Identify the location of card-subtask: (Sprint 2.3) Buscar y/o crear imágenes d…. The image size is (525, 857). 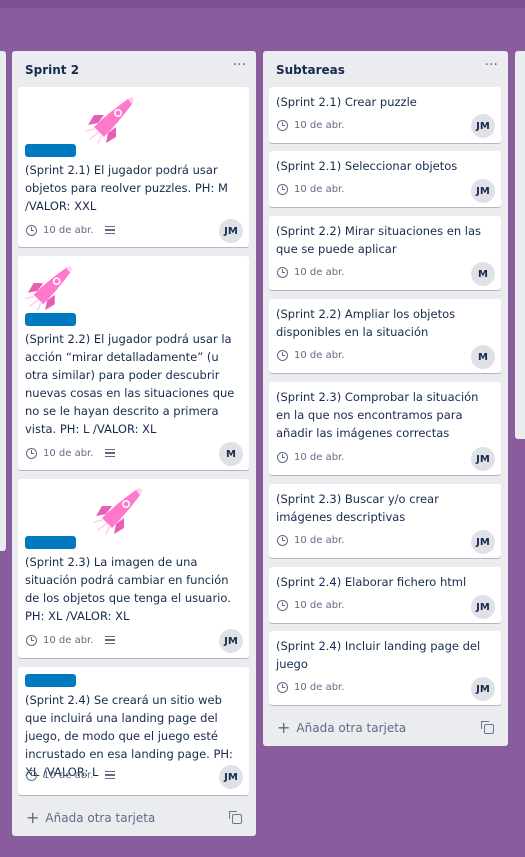
(385, 521).